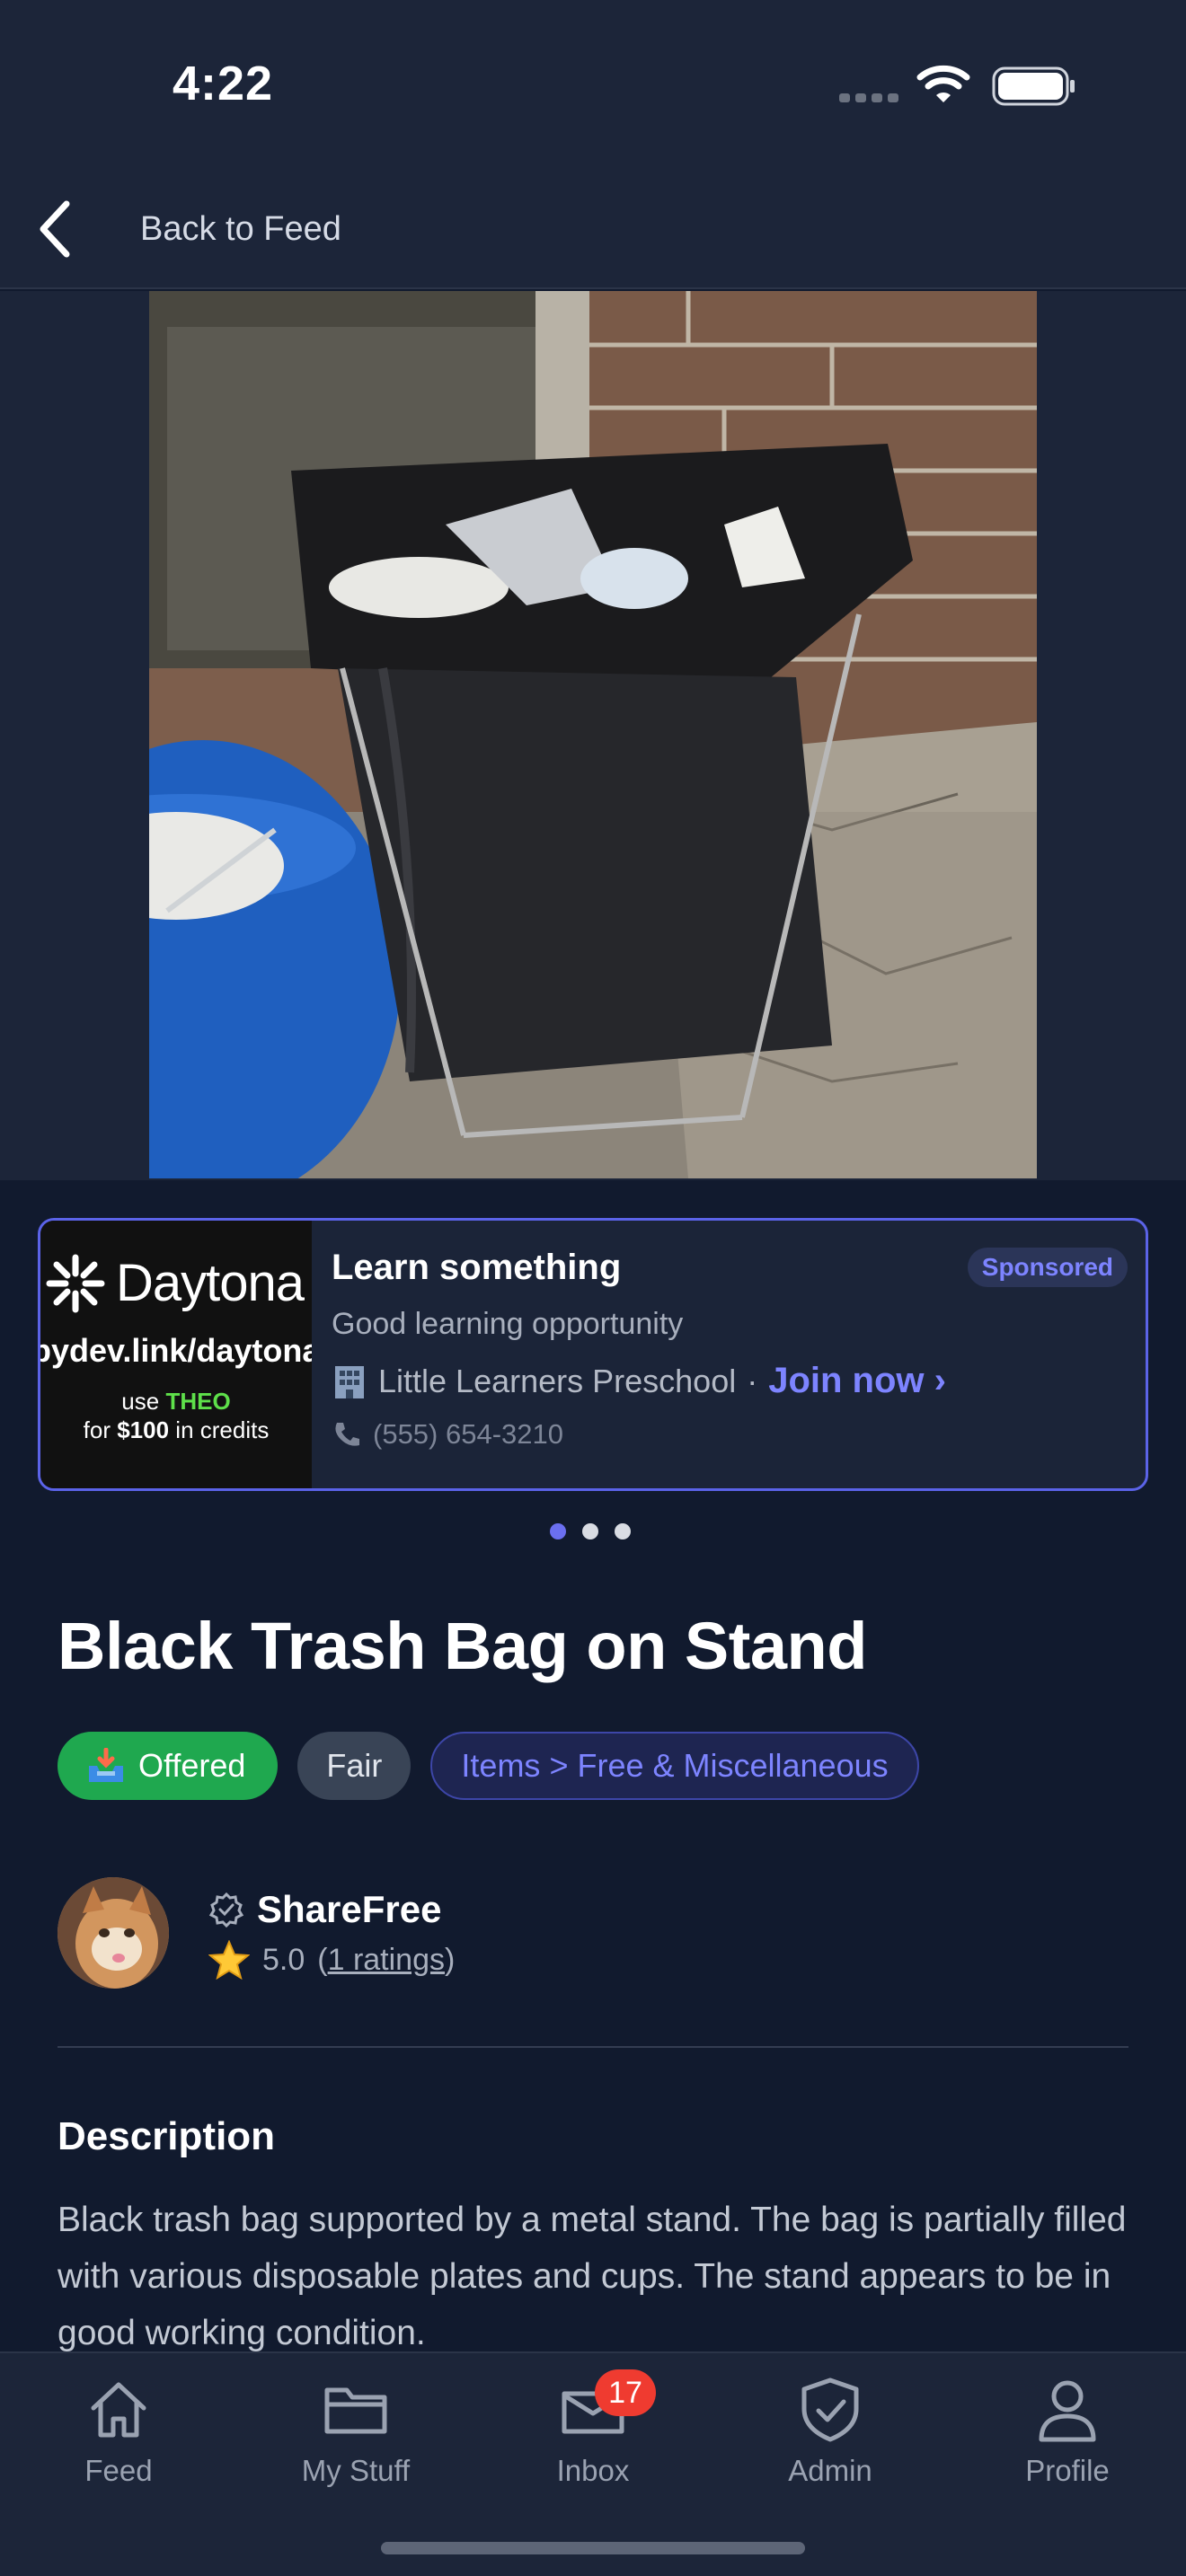 The height and width of the screenshot is (2576, 1186). Describe the element at coordinates (1067, 2470) in the screenshot. I see `tab-label: Profile` at that location.